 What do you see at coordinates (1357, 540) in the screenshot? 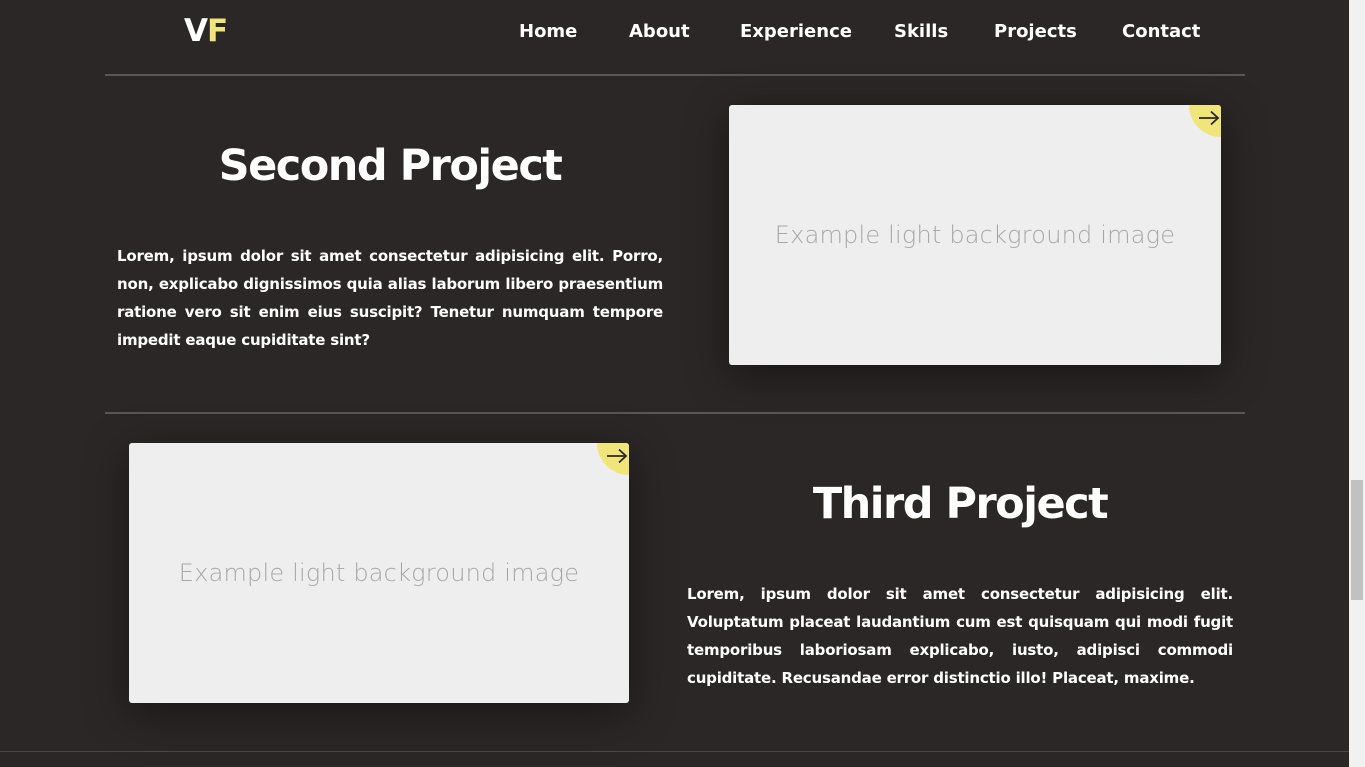
I see `scrollbar-thumb` at bounding box center [1357, 540].